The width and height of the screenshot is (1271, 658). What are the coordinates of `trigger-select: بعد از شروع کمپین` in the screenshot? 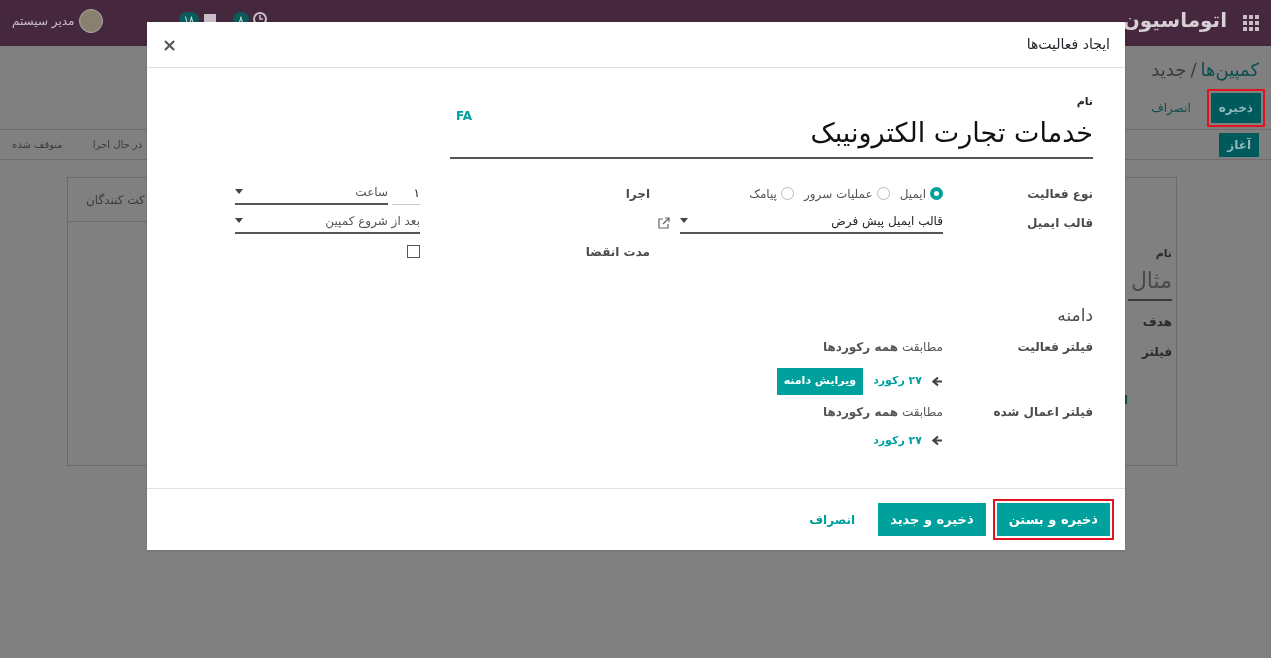 It's located at (327, 222).